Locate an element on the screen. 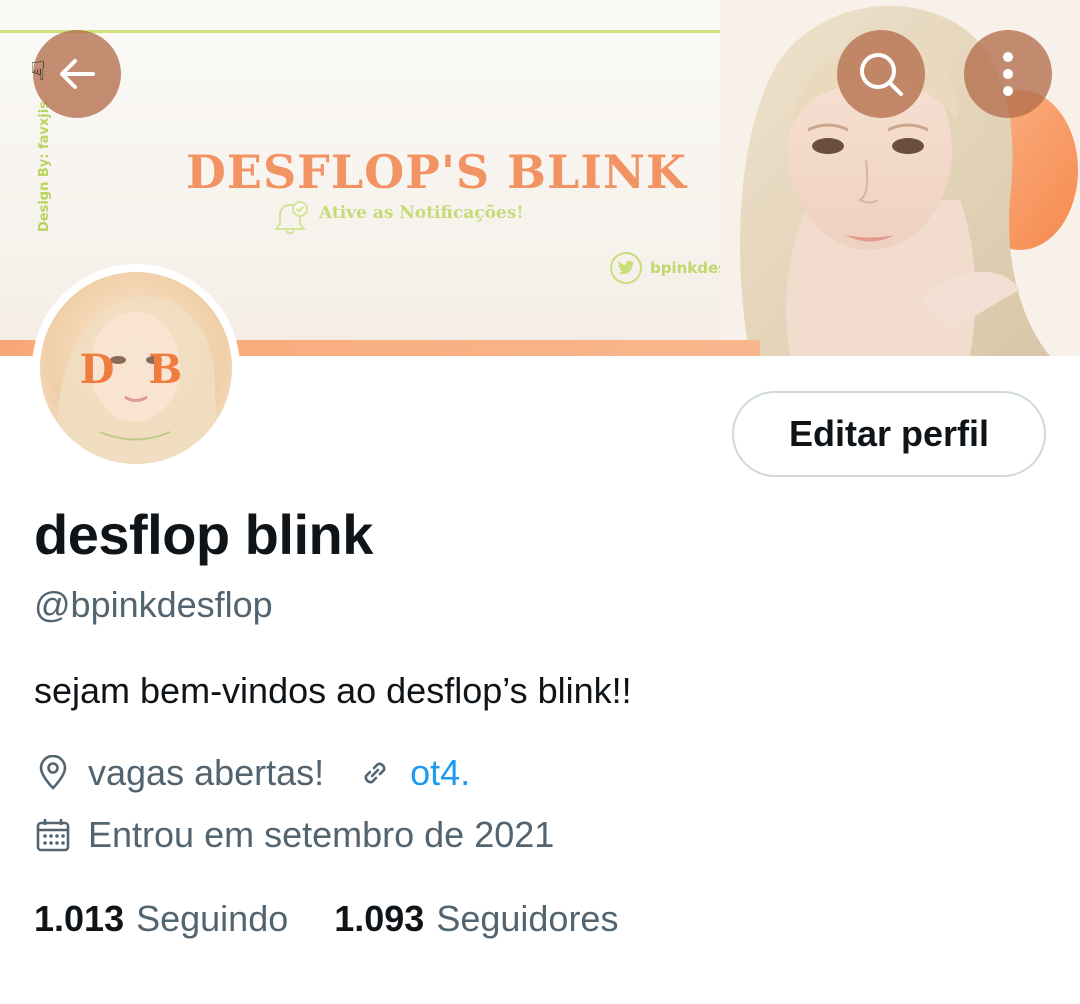 This screenshot has height=1004, width=1080. following-label: Seguindo is located at coordinates (212, 918).